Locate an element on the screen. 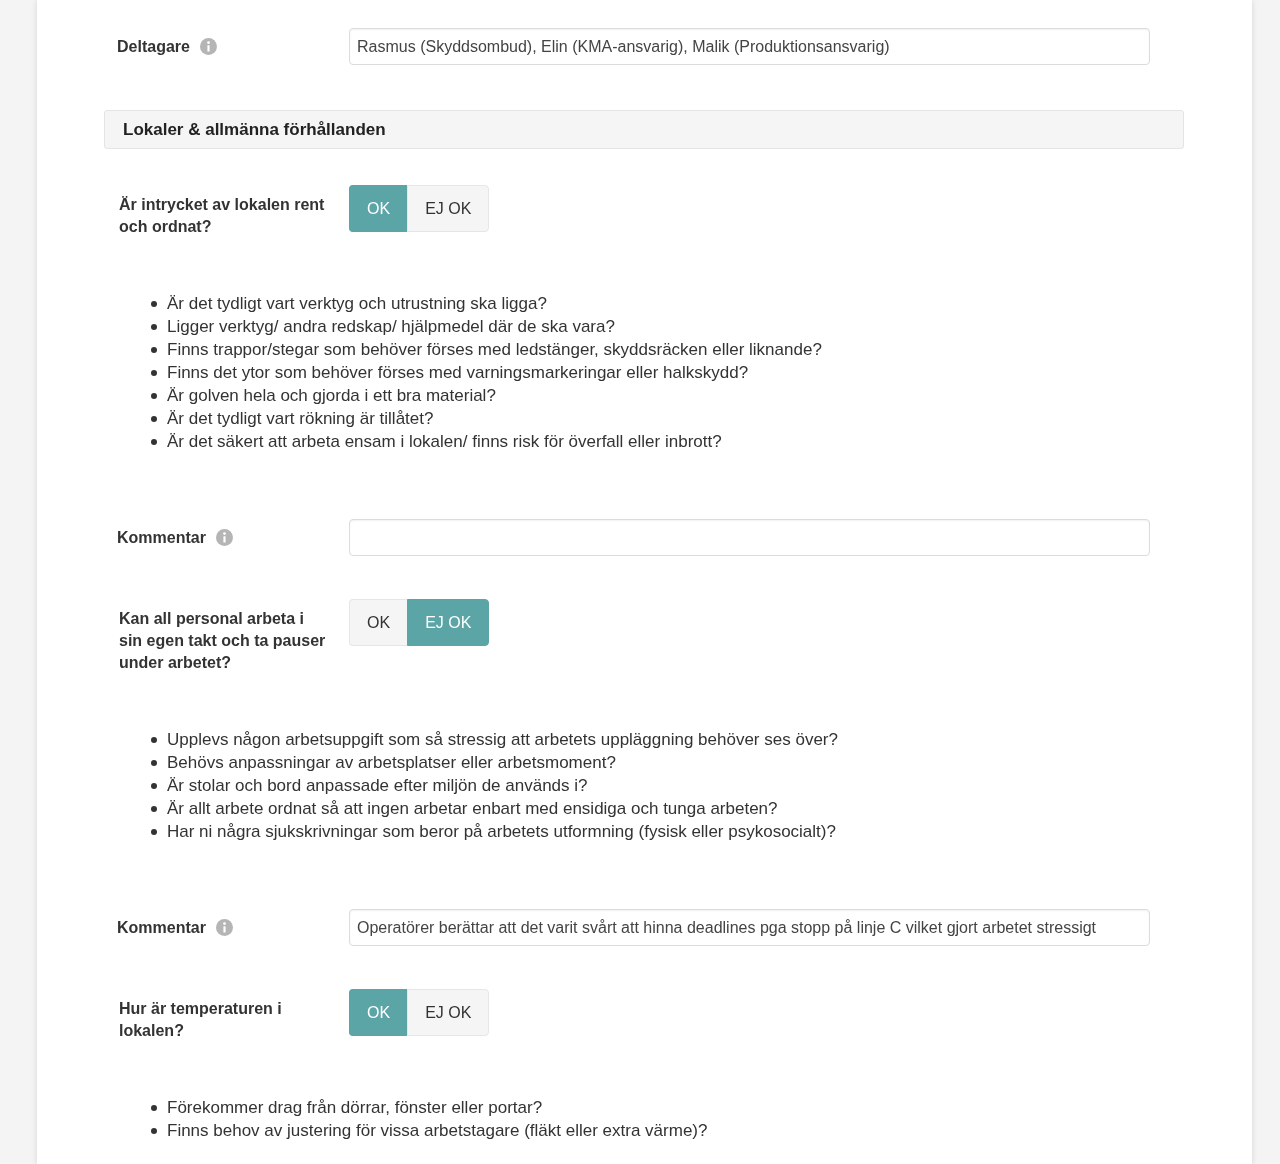 This screenshot has height=1164, width=1280. checklist-item: Förekommer drag från dörrar, fönster eller portar? is located at coordinates (355, 1108).